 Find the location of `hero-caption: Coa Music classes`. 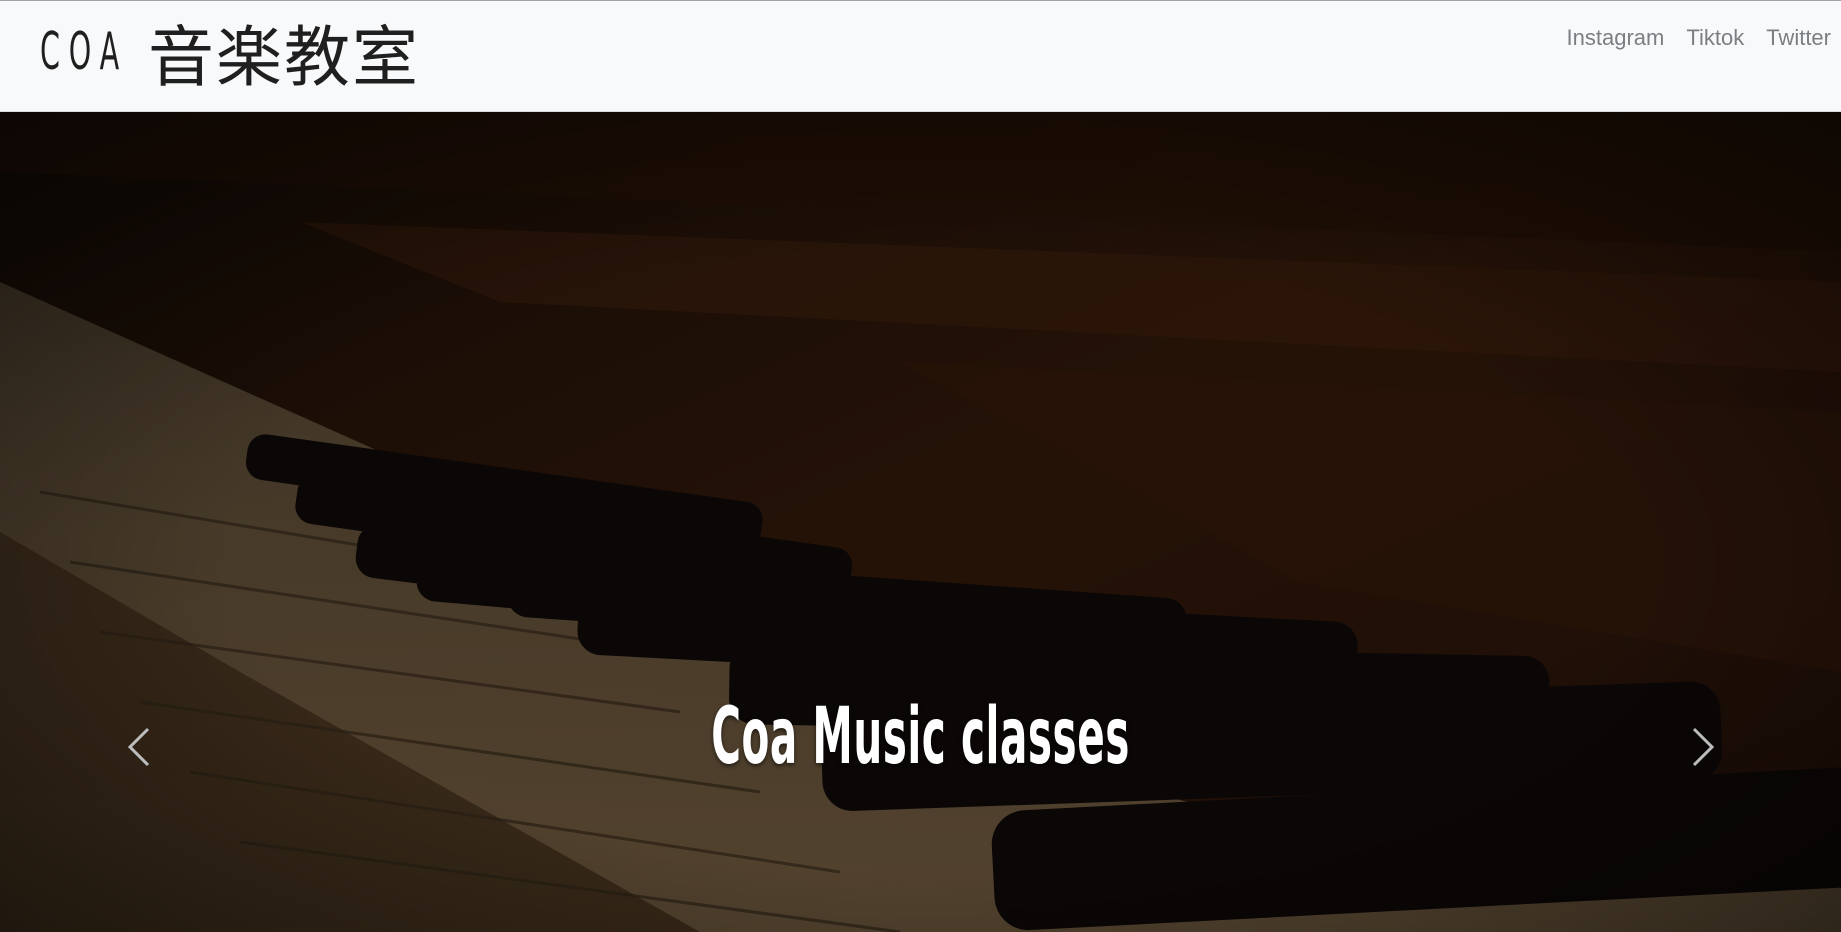

hero-caption: Coa Music classes is located at coordinates (920, 737).